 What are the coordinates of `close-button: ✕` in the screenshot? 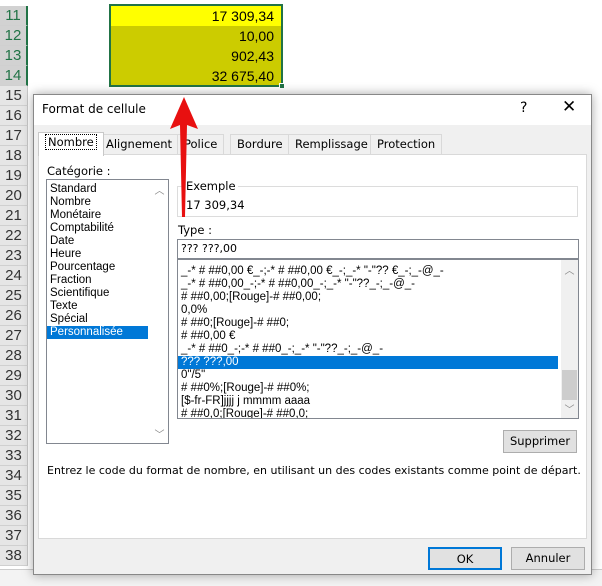 It's located at (569, 107).